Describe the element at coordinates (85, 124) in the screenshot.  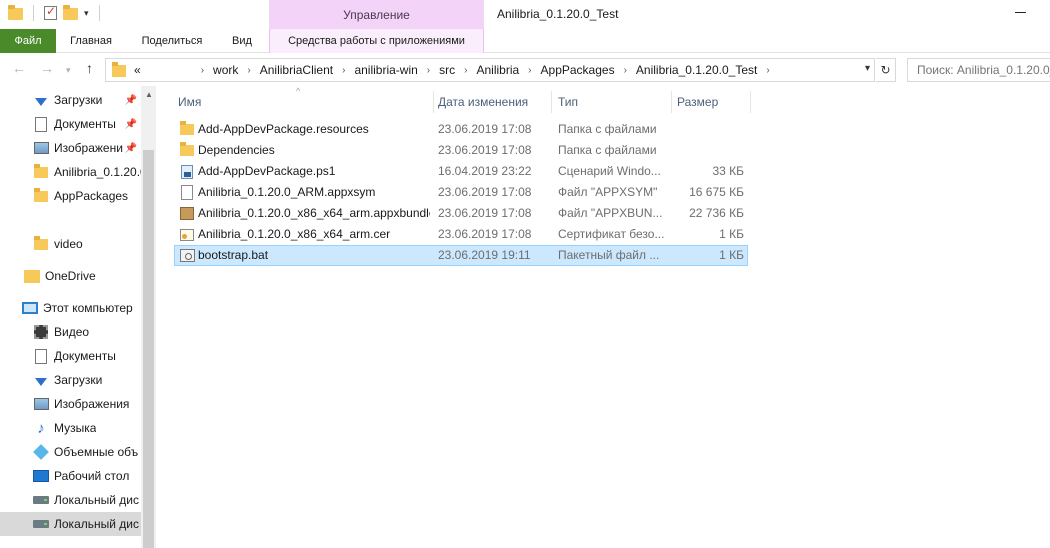
I see `sidebar-item-label: Документы` at that location.